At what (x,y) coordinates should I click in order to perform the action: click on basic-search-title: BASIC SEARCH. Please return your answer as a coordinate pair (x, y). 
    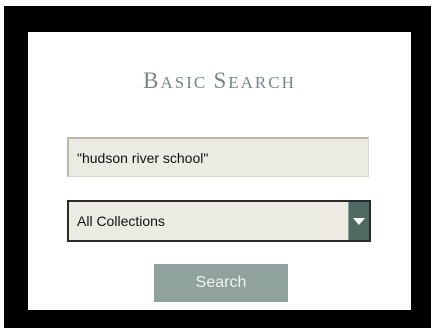
    Looking at the image, I should click on (219, 81).